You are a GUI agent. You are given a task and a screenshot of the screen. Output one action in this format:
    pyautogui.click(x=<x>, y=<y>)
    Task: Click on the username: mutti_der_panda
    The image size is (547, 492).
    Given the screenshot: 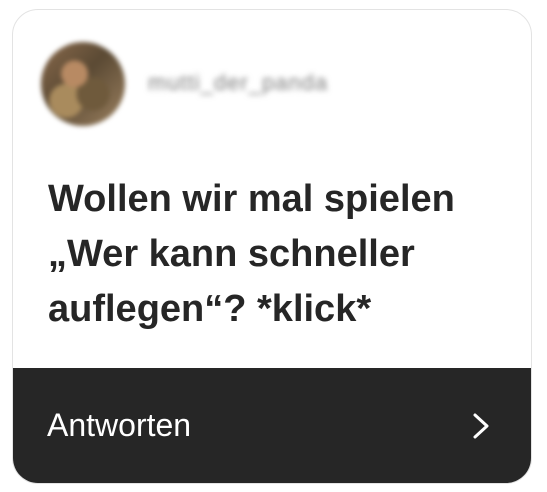 What is the action you would take?
    pyautogui.click(x=238, y=82)
    